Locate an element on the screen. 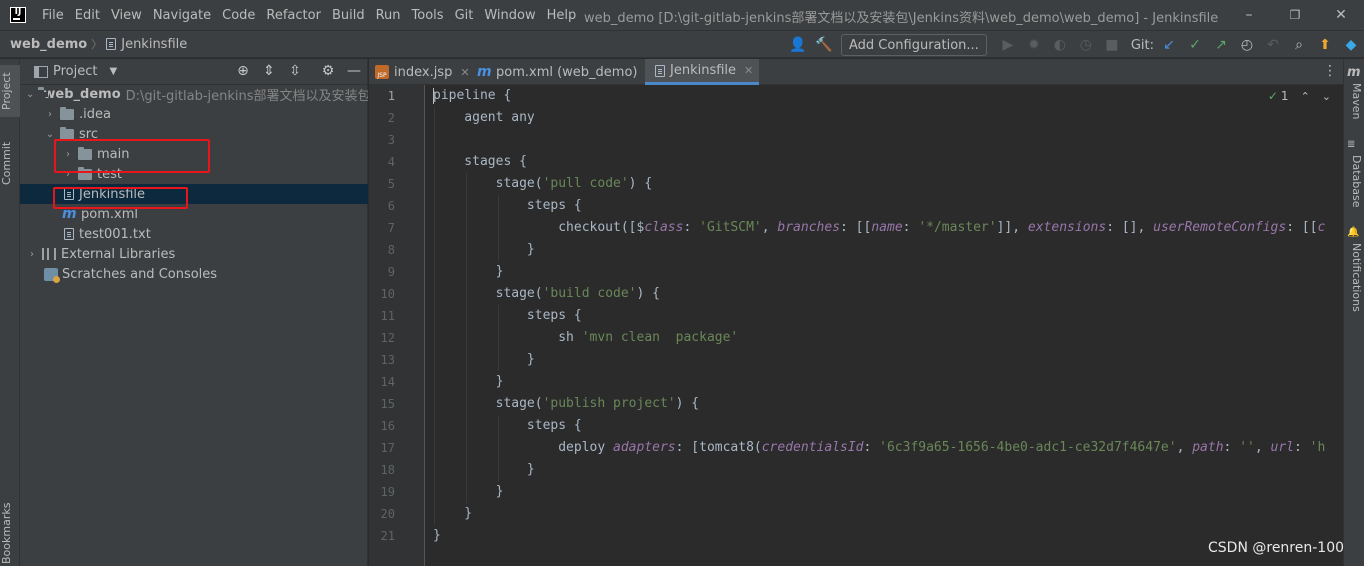 This screenshot has height=566, width=1364. code-token: stage( is located at coordinates (488, 293).